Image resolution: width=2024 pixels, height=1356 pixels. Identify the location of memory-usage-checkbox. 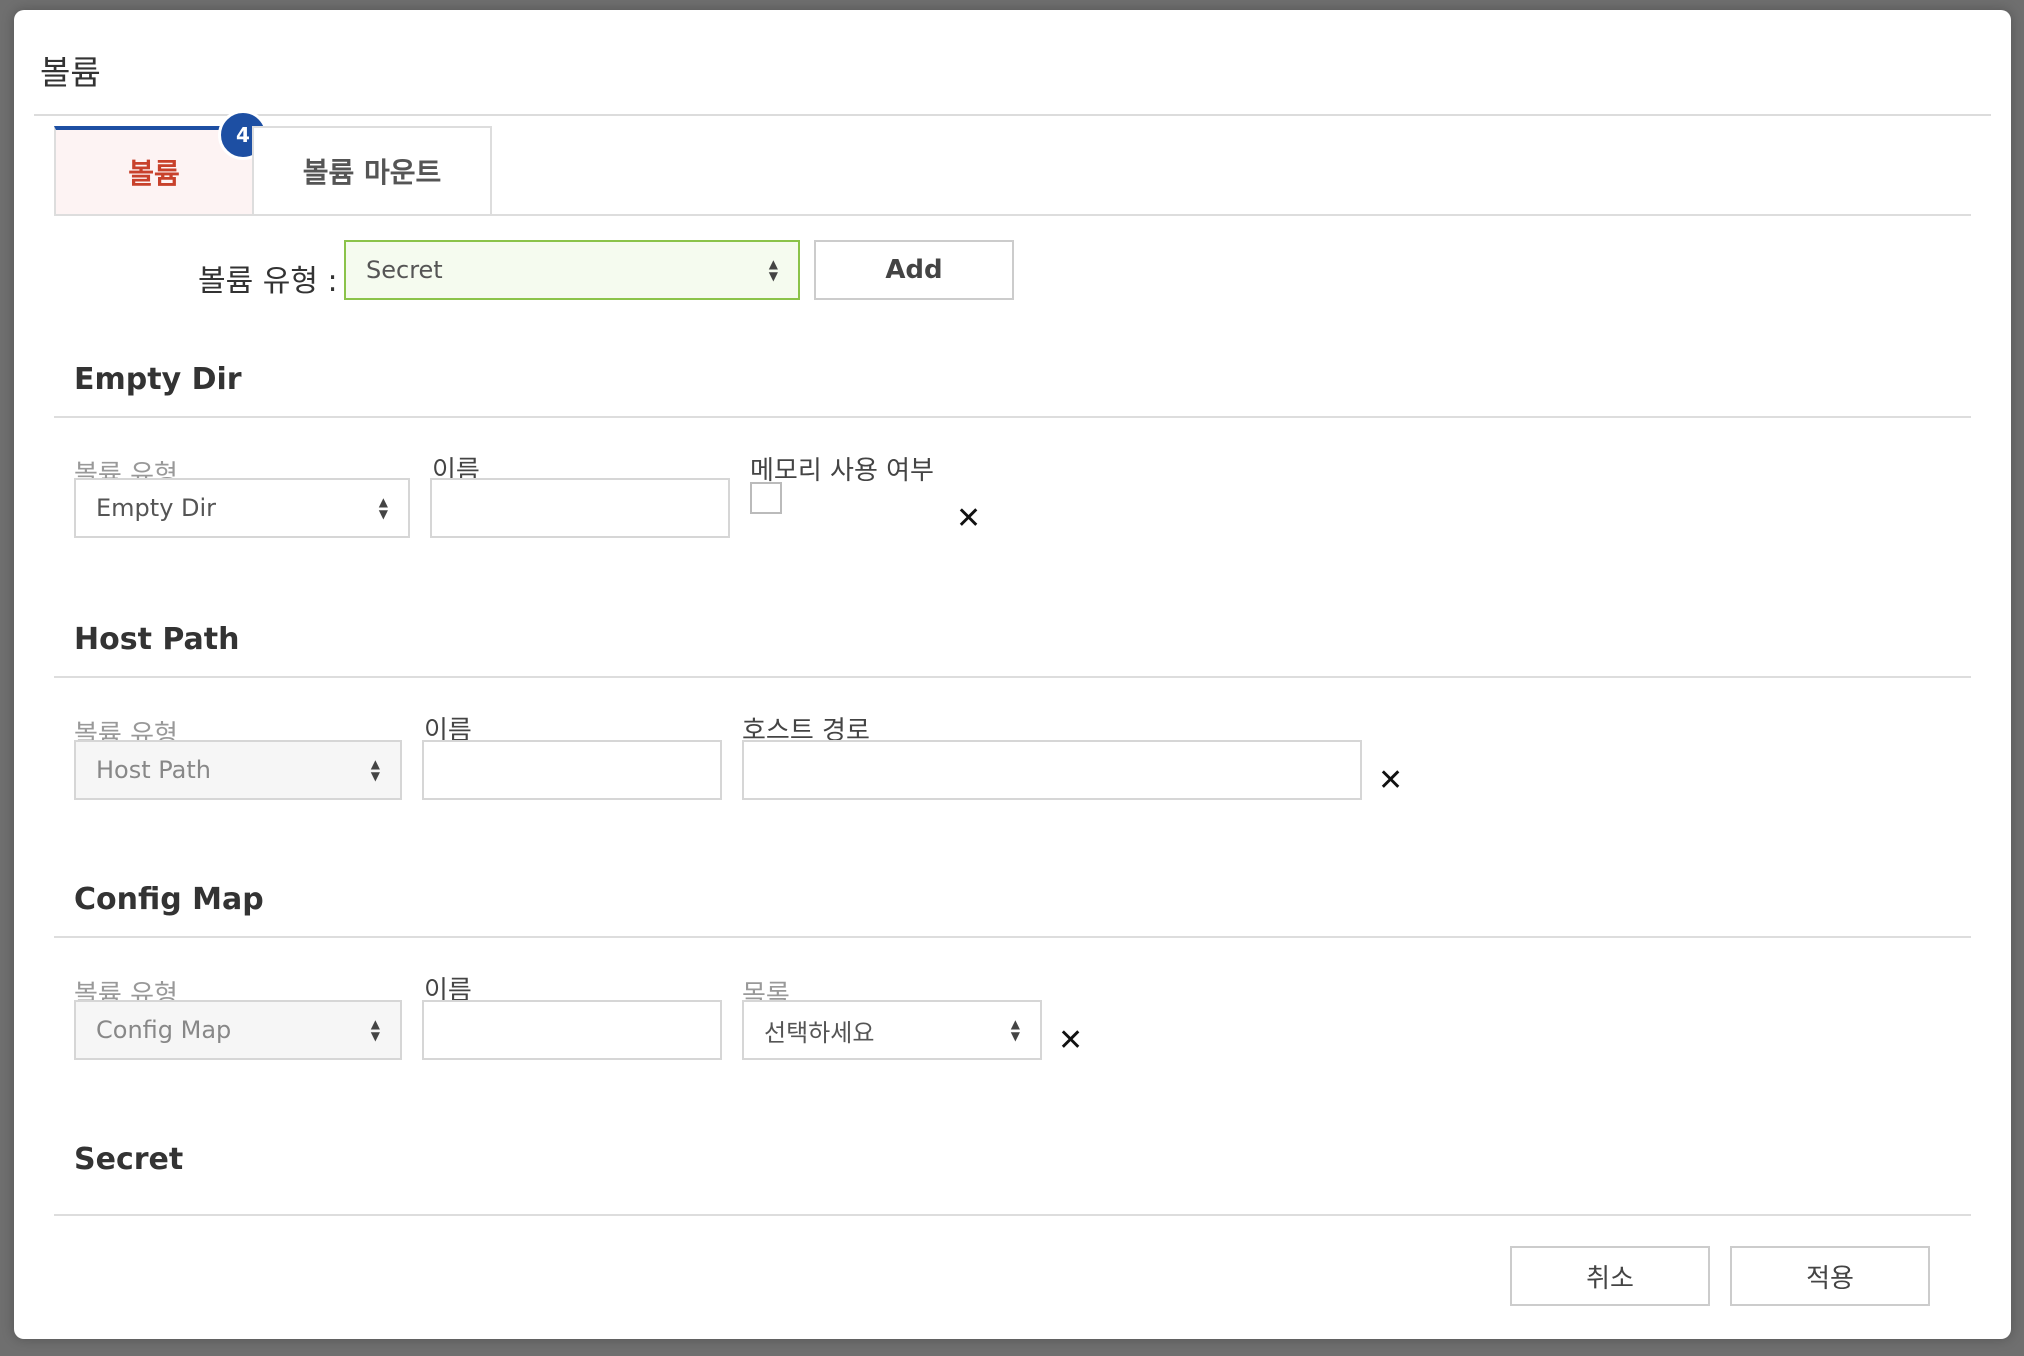
(766, 498).